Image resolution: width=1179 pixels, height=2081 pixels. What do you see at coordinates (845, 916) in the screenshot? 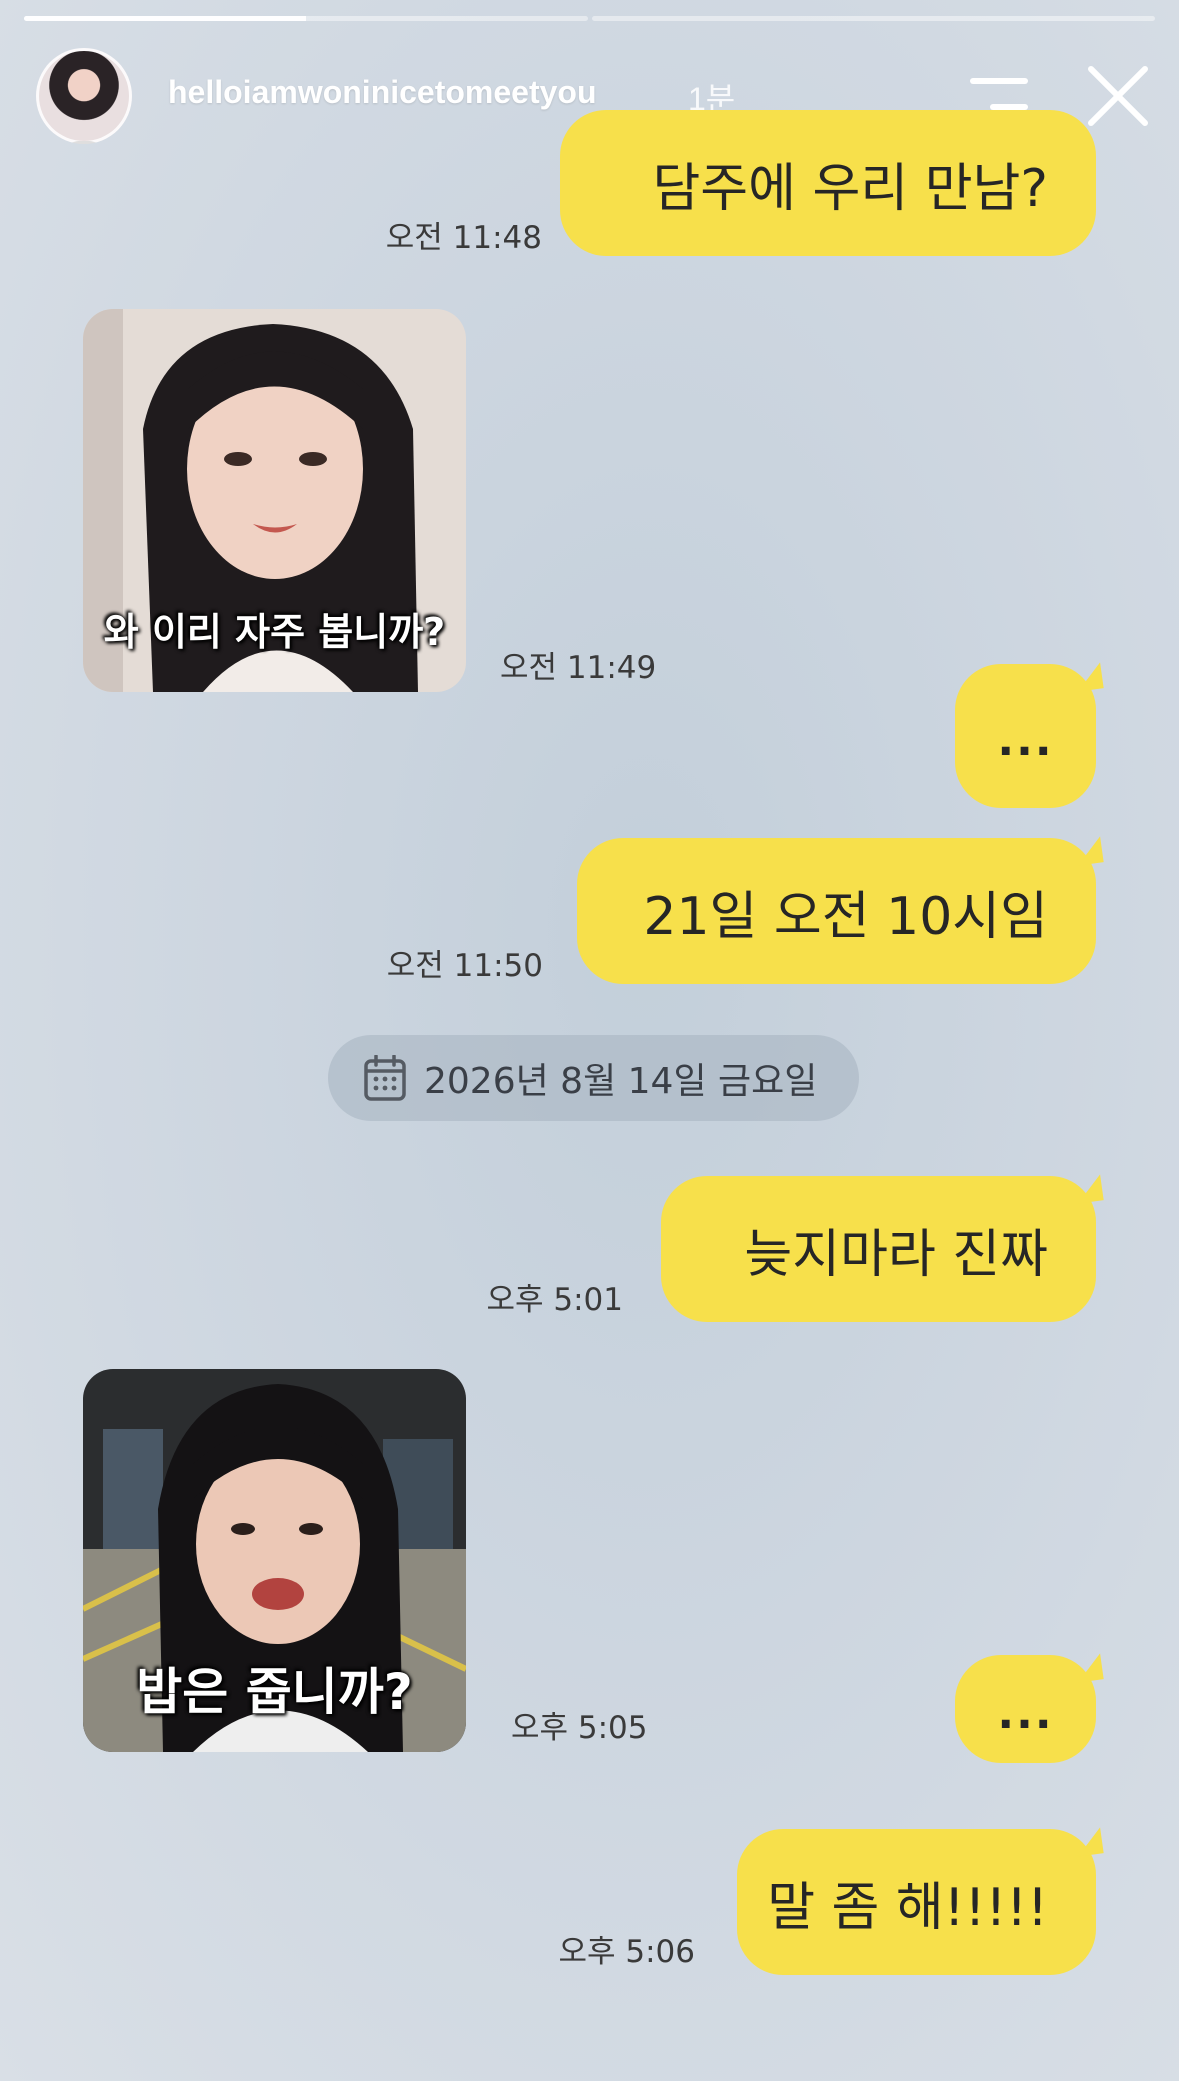
I see `message-text: 21일 오전 10시임` at bounding box center [845, 916].